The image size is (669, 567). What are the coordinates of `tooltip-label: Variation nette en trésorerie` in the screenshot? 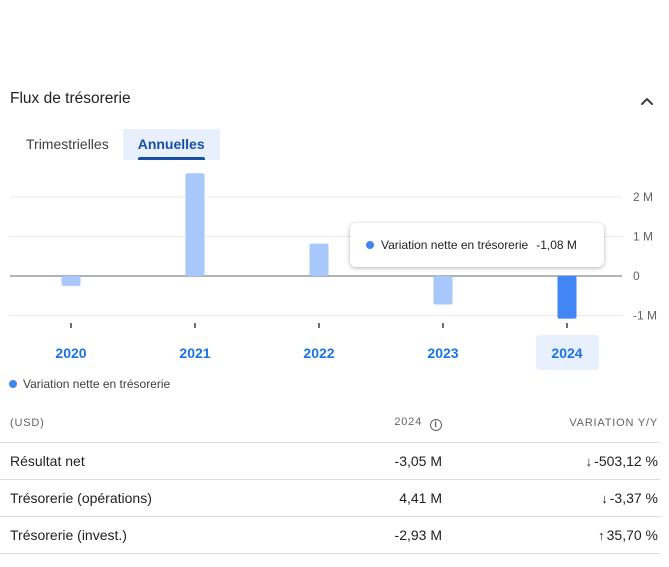 It's located at (455, 245).